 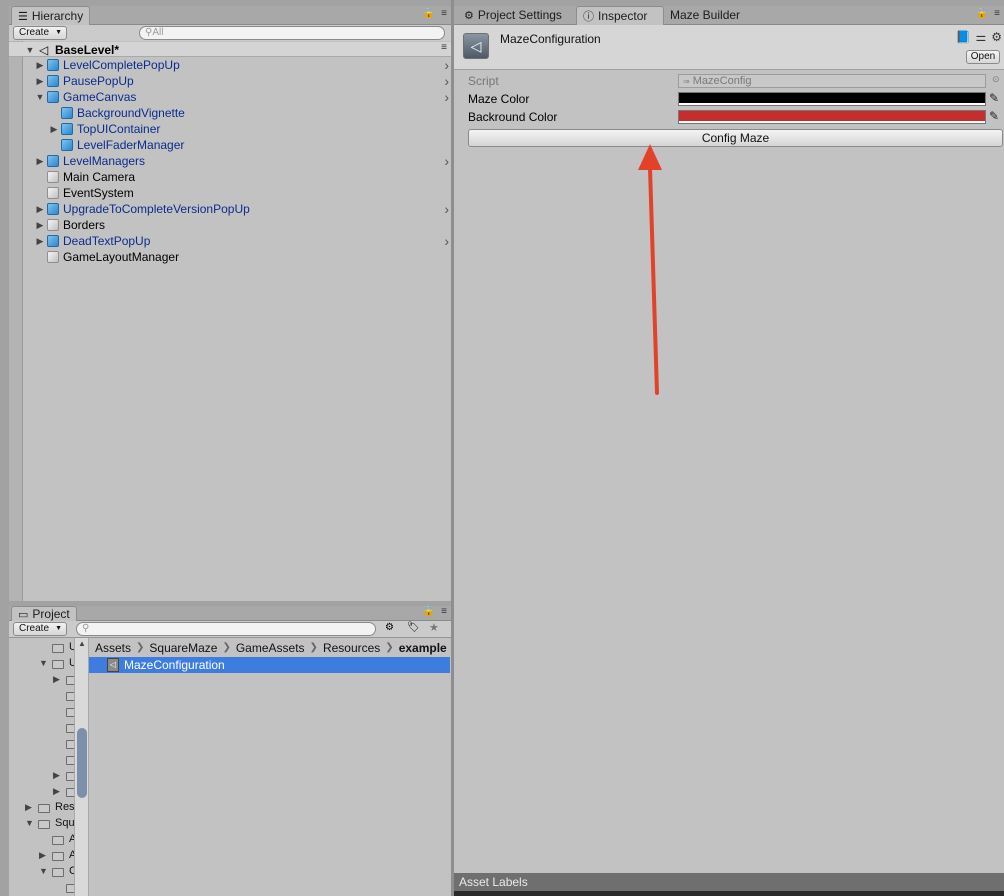 I want to click on maze-color-field, so click(x=832, y=99).